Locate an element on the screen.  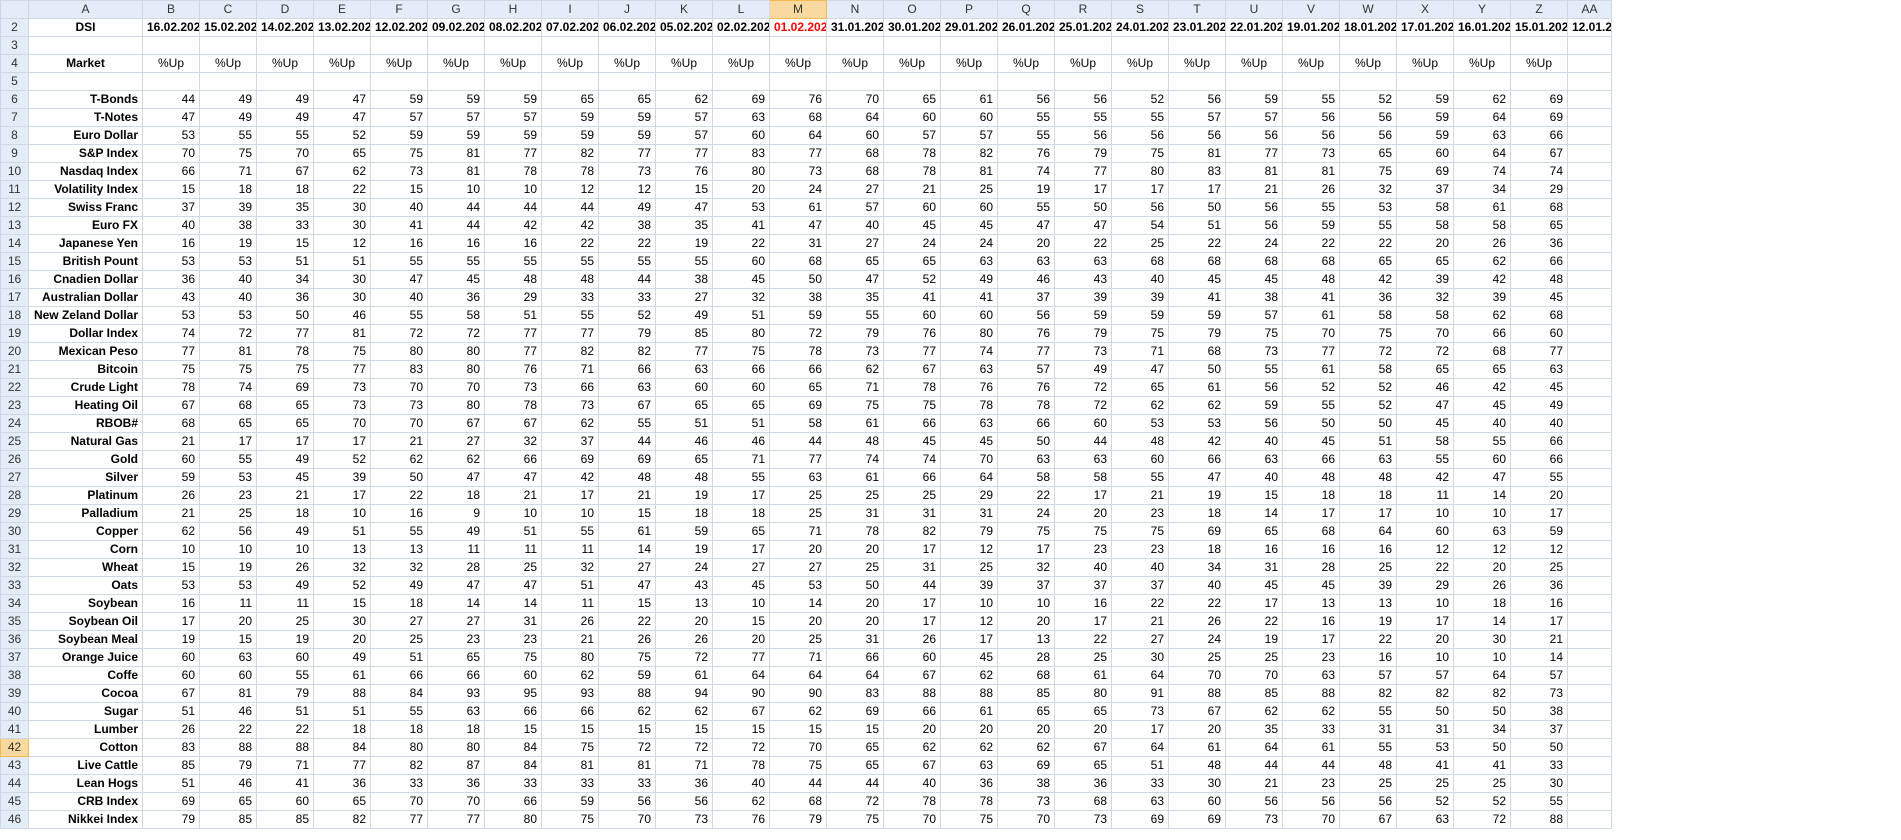
value-cell: 28 is located at coordinates (1026, 657).